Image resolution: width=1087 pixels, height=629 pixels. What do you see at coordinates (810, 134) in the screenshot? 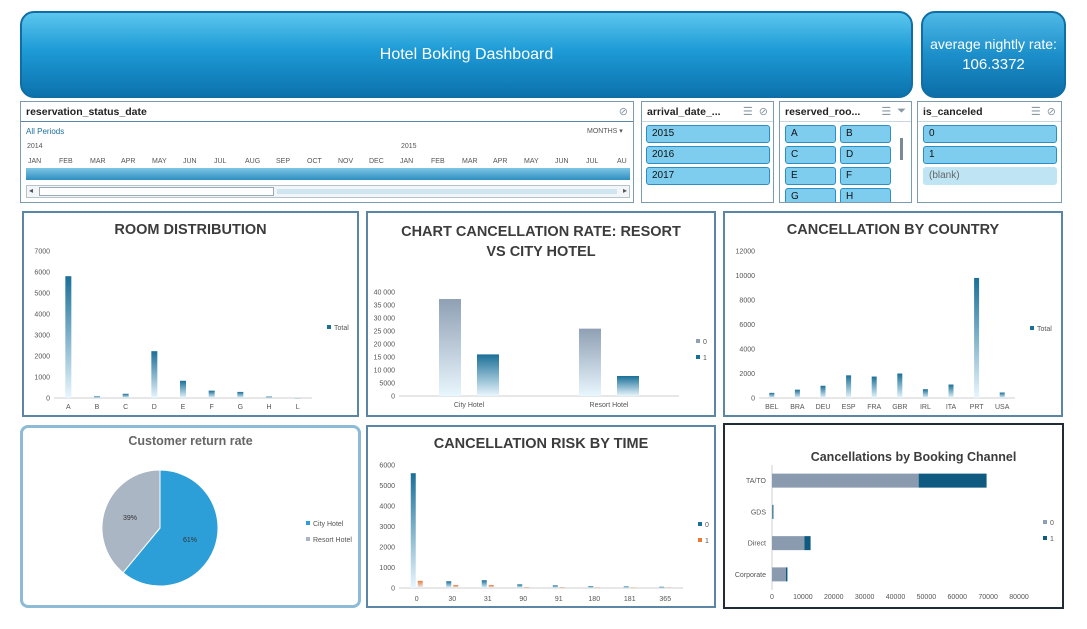
I see `room-item-a: A` at bounding box center [810, 134].